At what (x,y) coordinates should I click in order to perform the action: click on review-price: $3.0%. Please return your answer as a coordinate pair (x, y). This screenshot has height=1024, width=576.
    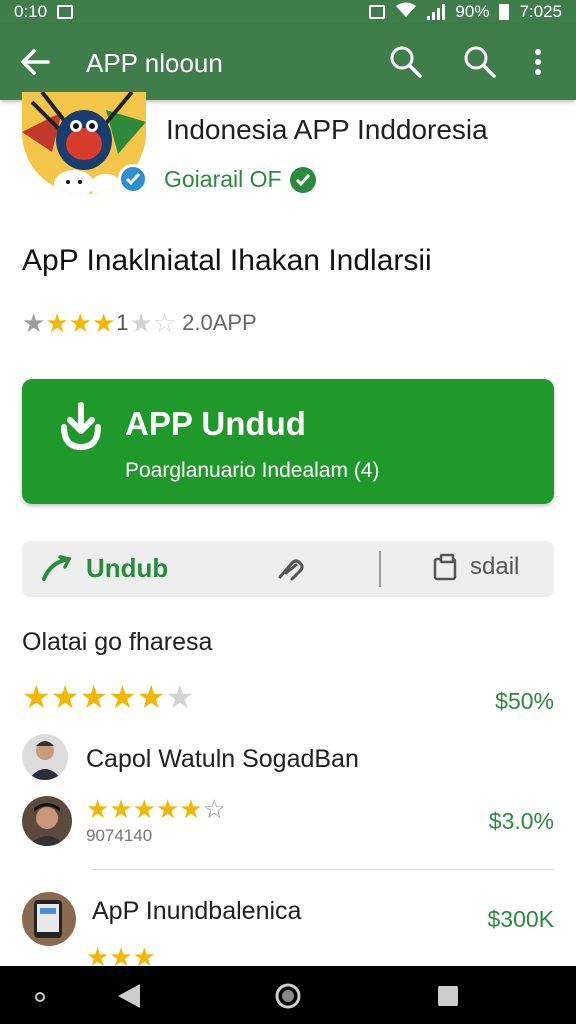
    Looking at the image, I should click on (521, 821).